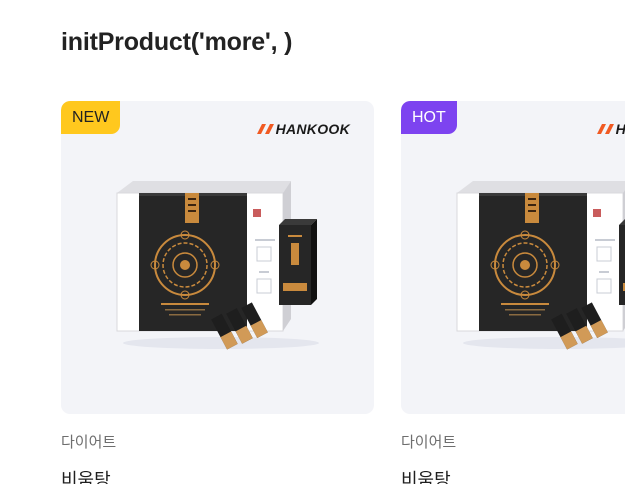 The height and width of the screenshot is (484, 625). What do you see at coordinates (177, 42) in the screenshot?
I see `page-title: initProduct('more', )` at bounding box center [177, 42].